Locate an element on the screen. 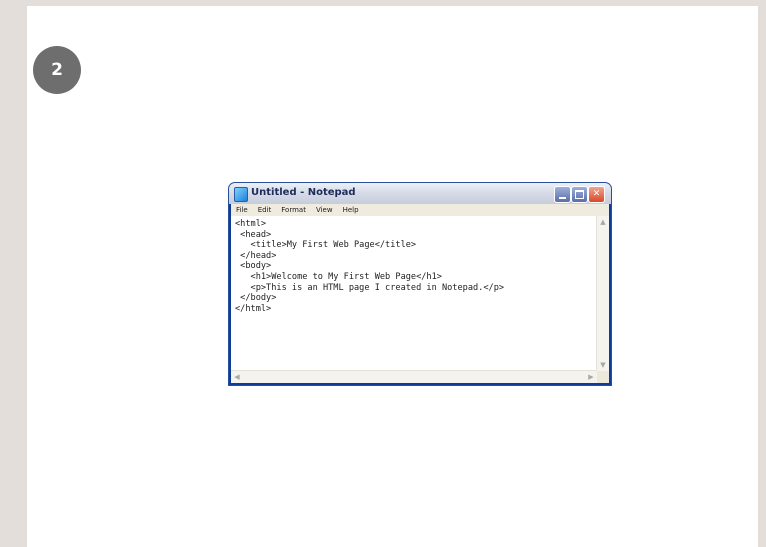 This screenshot has height=547, width=766. menu-view: View is located at coordinates (324, 210).